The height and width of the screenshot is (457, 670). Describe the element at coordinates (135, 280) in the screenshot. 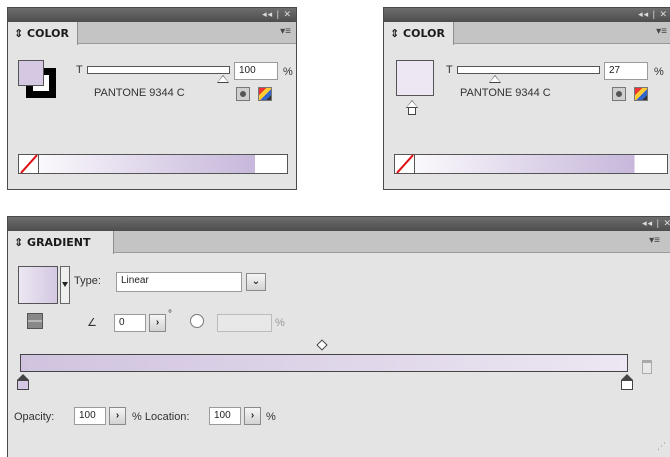

I see `type-value: Linear` at that location.